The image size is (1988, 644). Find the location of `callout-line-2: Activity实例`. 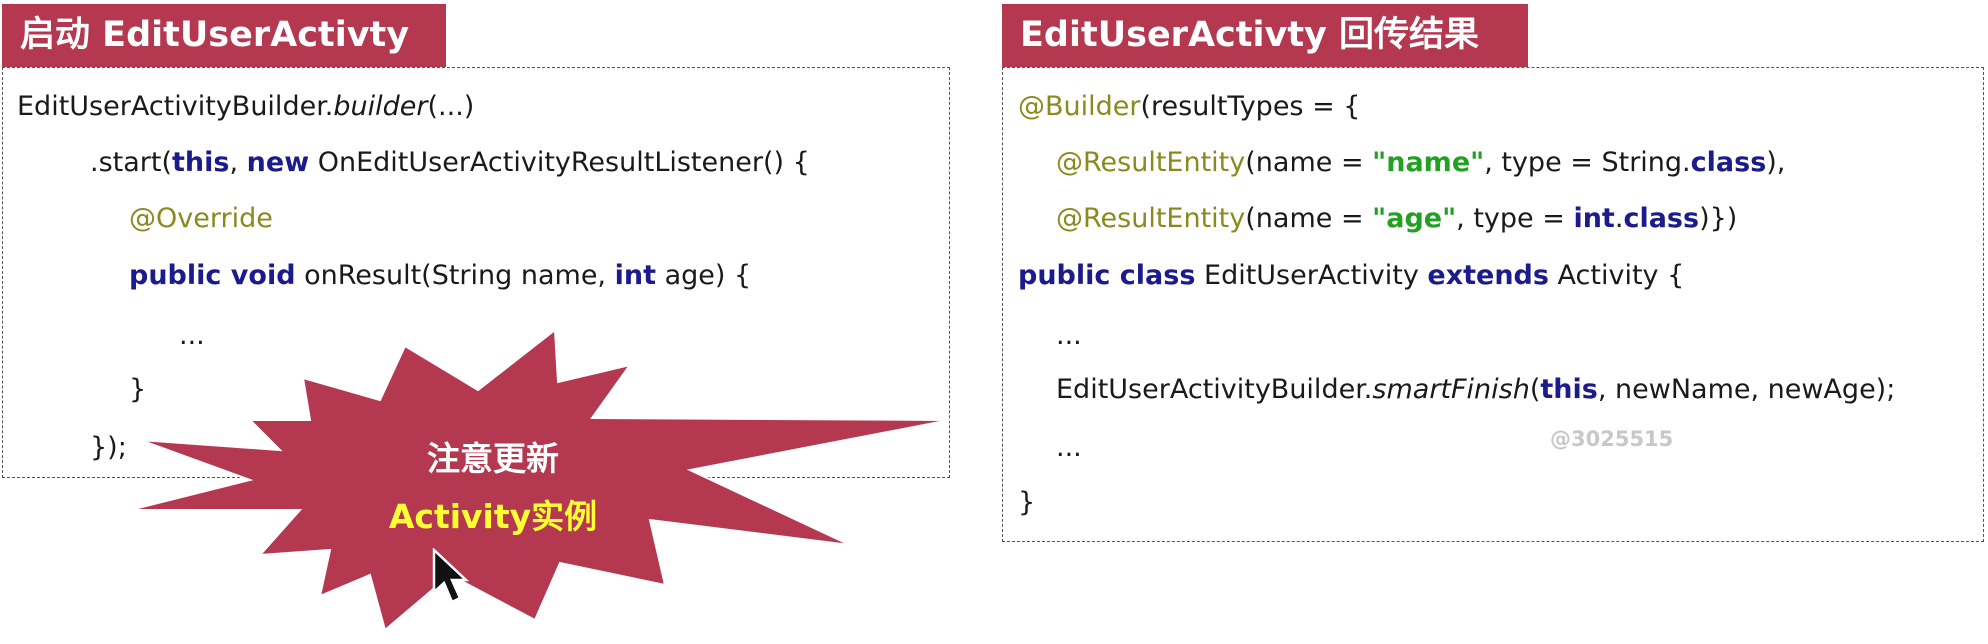

callout-line-2: Activity实例 is located at coordinates (493, 516).